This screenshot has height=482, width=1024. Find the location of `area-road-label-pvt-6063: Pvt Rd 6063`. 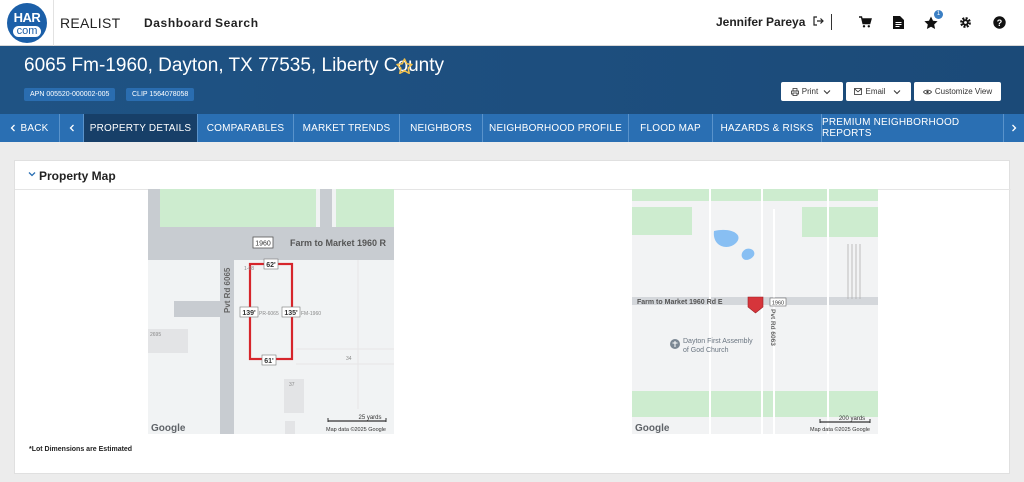

area-road-label-pvt-6063: Pvt Rd 6063 is located at coordinates (772, 327).